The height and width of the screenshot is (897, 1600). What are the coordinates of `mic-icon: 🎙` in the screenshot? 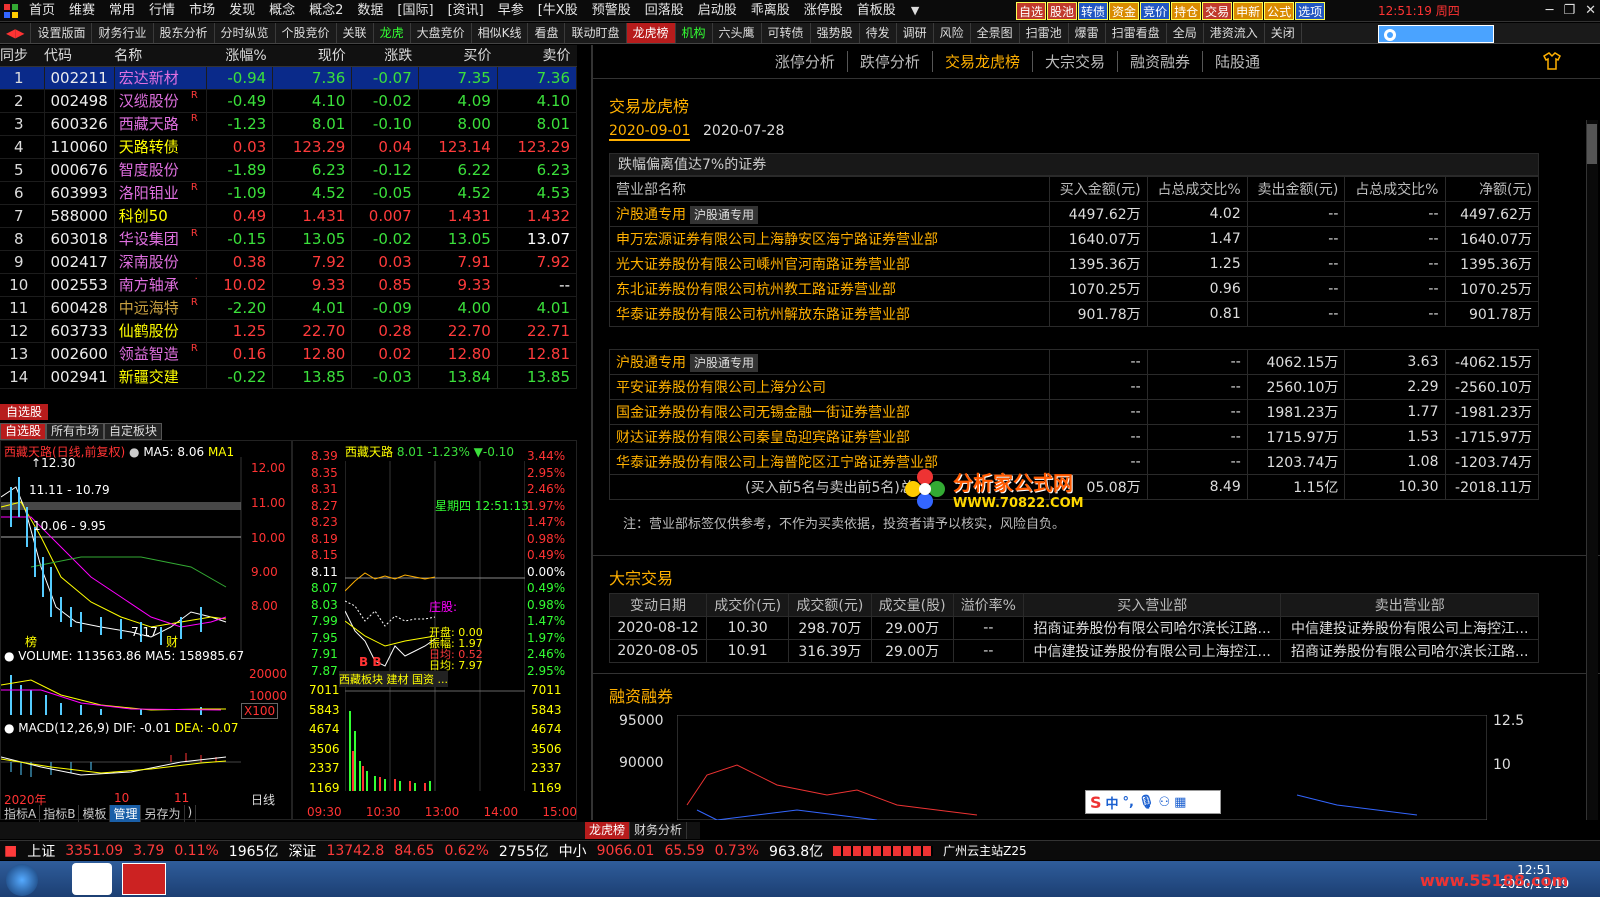 It's located at (1146, 802).